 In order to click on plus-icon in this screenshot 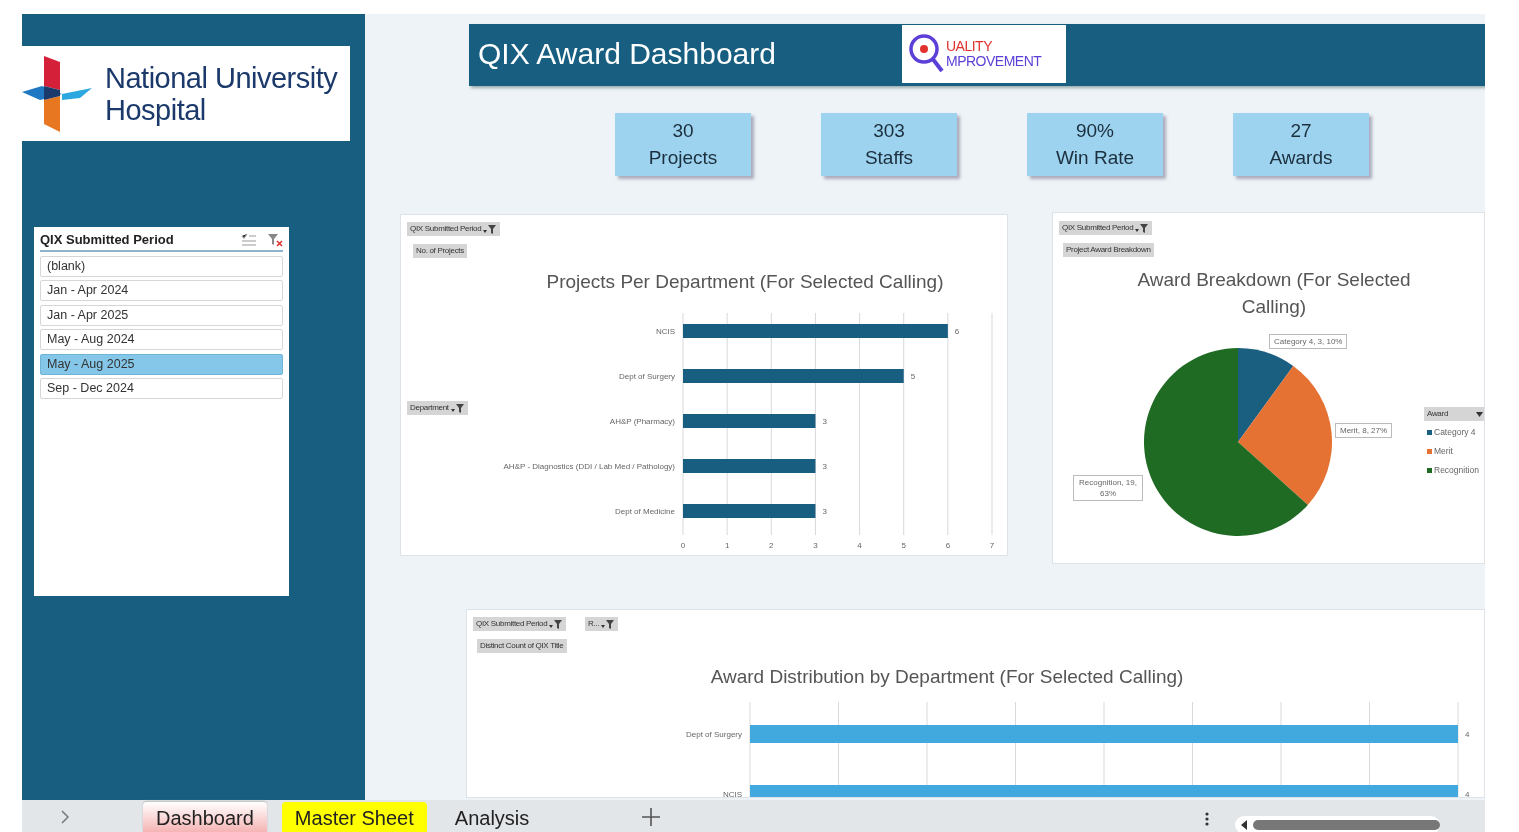, I will do `click(651, 817)`.